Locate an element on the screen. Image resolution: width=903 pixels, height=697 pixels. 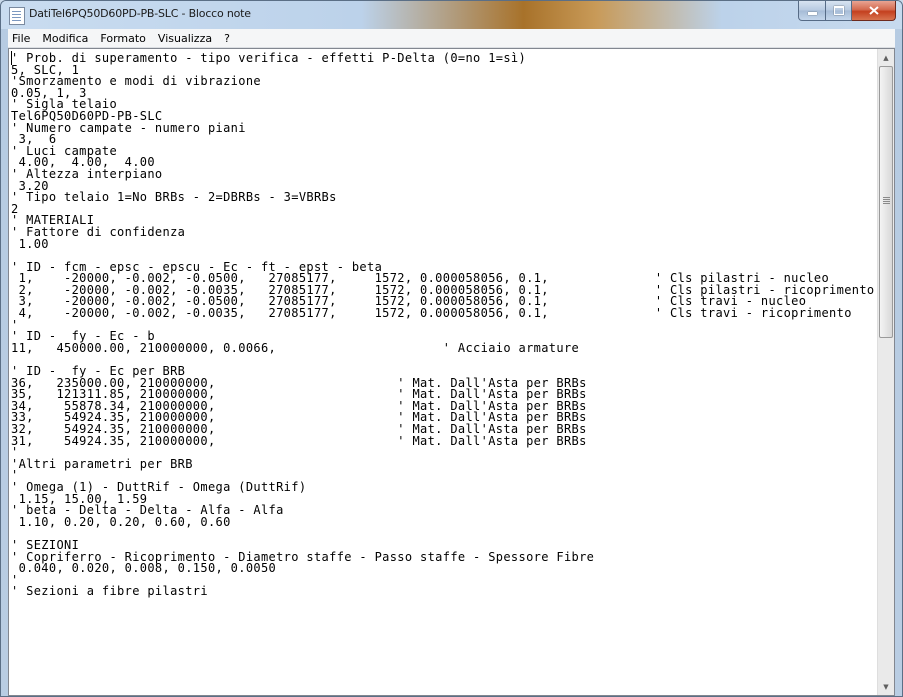
window-controls is located at coordinates (847, 11).